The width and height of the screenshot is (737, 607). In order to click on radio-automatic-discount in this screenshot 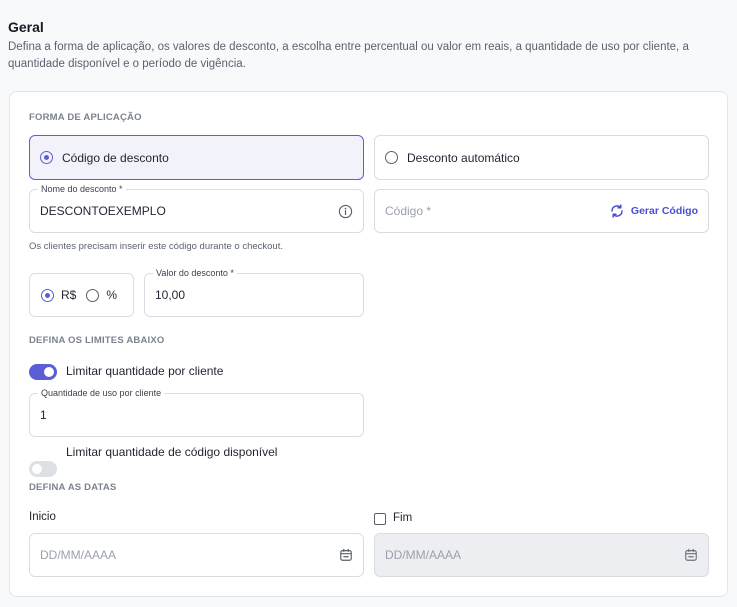, I will do `click(391, 157)`.